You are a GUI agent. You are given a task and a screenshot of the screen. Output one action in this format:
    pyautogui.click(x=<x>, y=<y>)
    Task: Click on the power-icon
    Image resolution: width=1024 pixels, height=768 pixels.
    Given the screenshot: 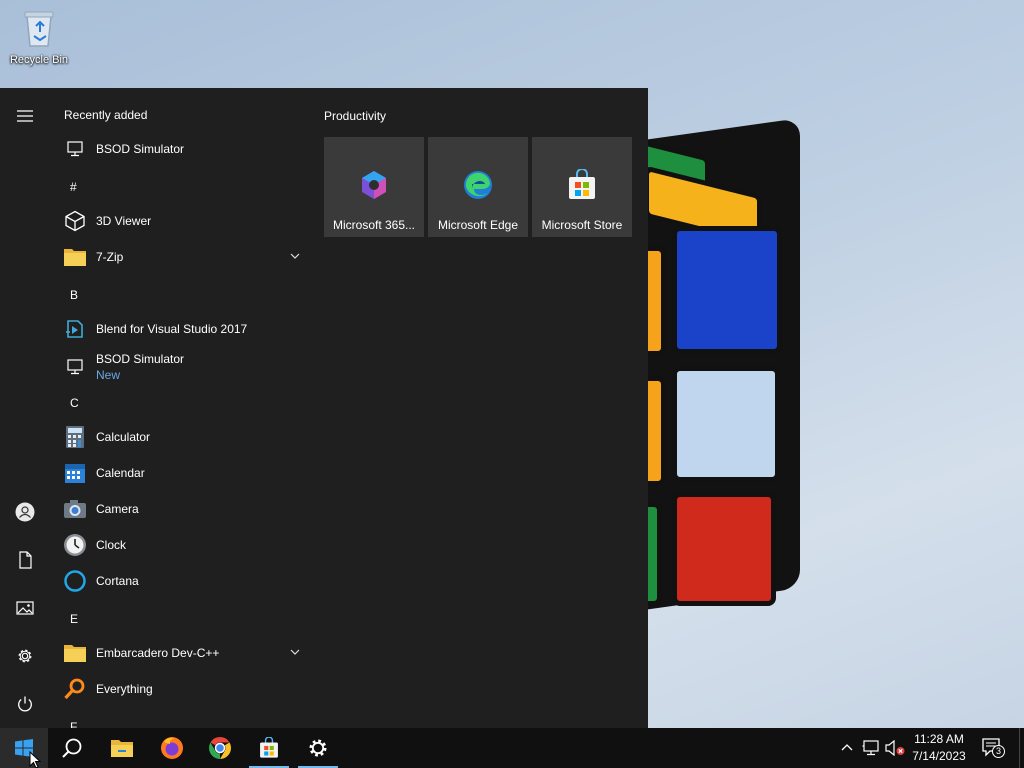 What is the action you would take?
    pyautogui.click(x=25, y=704)
    